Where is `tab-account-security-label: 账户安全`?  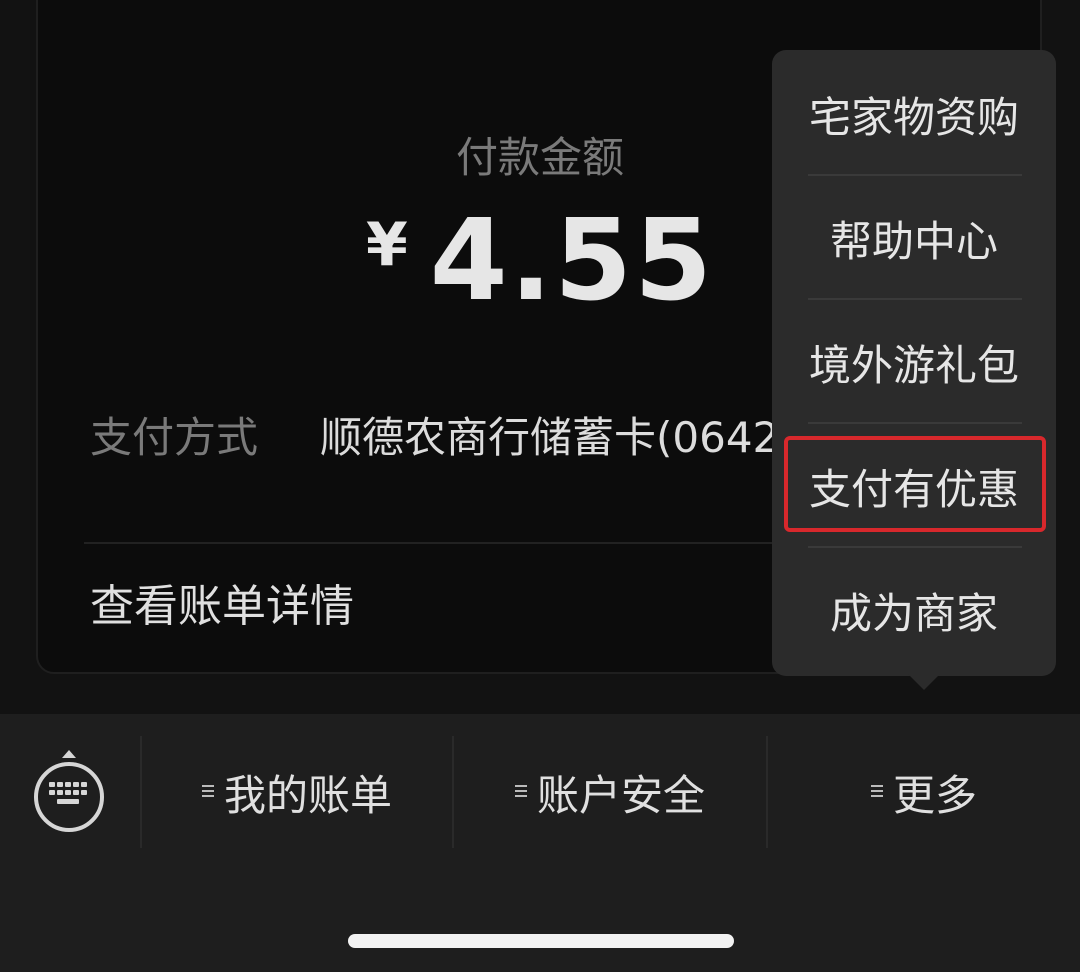 tab-account-security-label: 账户安全 is located at coordinates (620, 795).